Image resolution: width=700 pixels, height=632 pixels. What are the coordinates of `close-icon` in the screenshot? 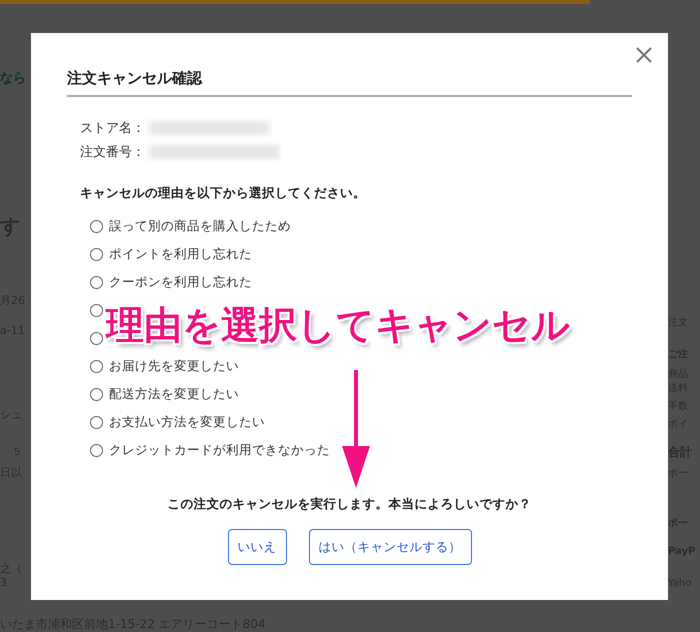 It's located at (644, 55).